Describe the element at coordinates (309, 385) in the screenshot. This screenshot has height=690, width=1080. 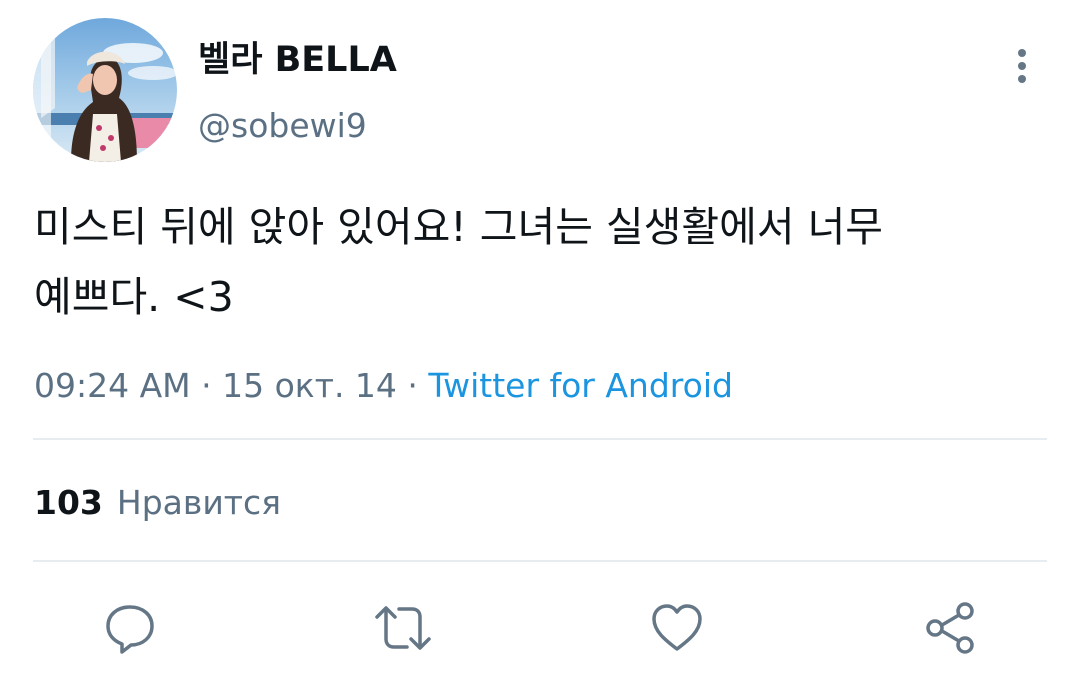
I see `tweet-date: 15 окт. 14` at that location.